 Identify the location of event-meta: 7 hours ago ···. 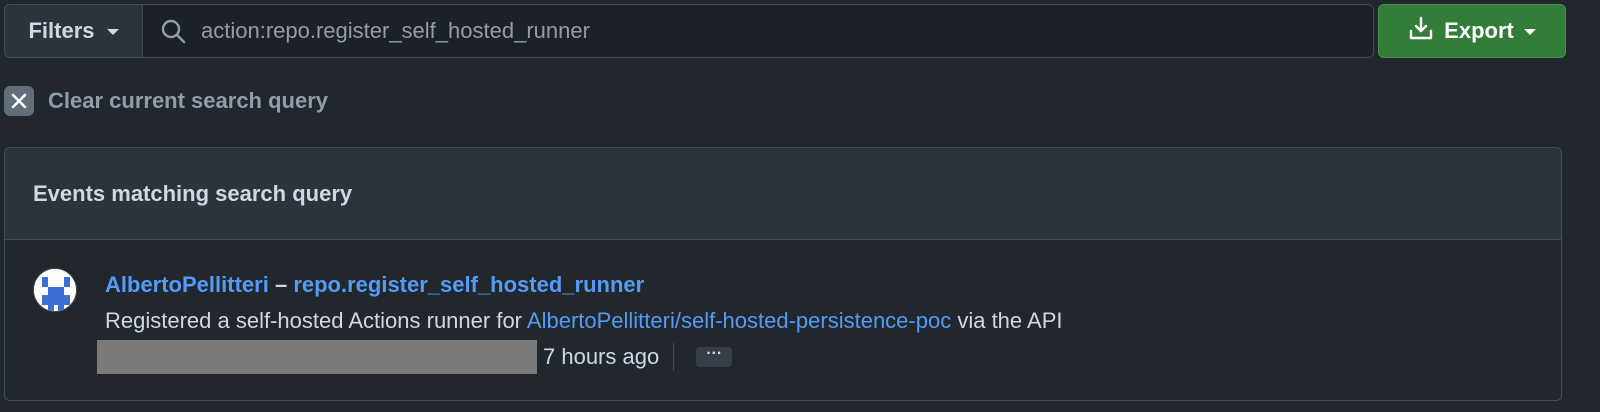
(415, 357).